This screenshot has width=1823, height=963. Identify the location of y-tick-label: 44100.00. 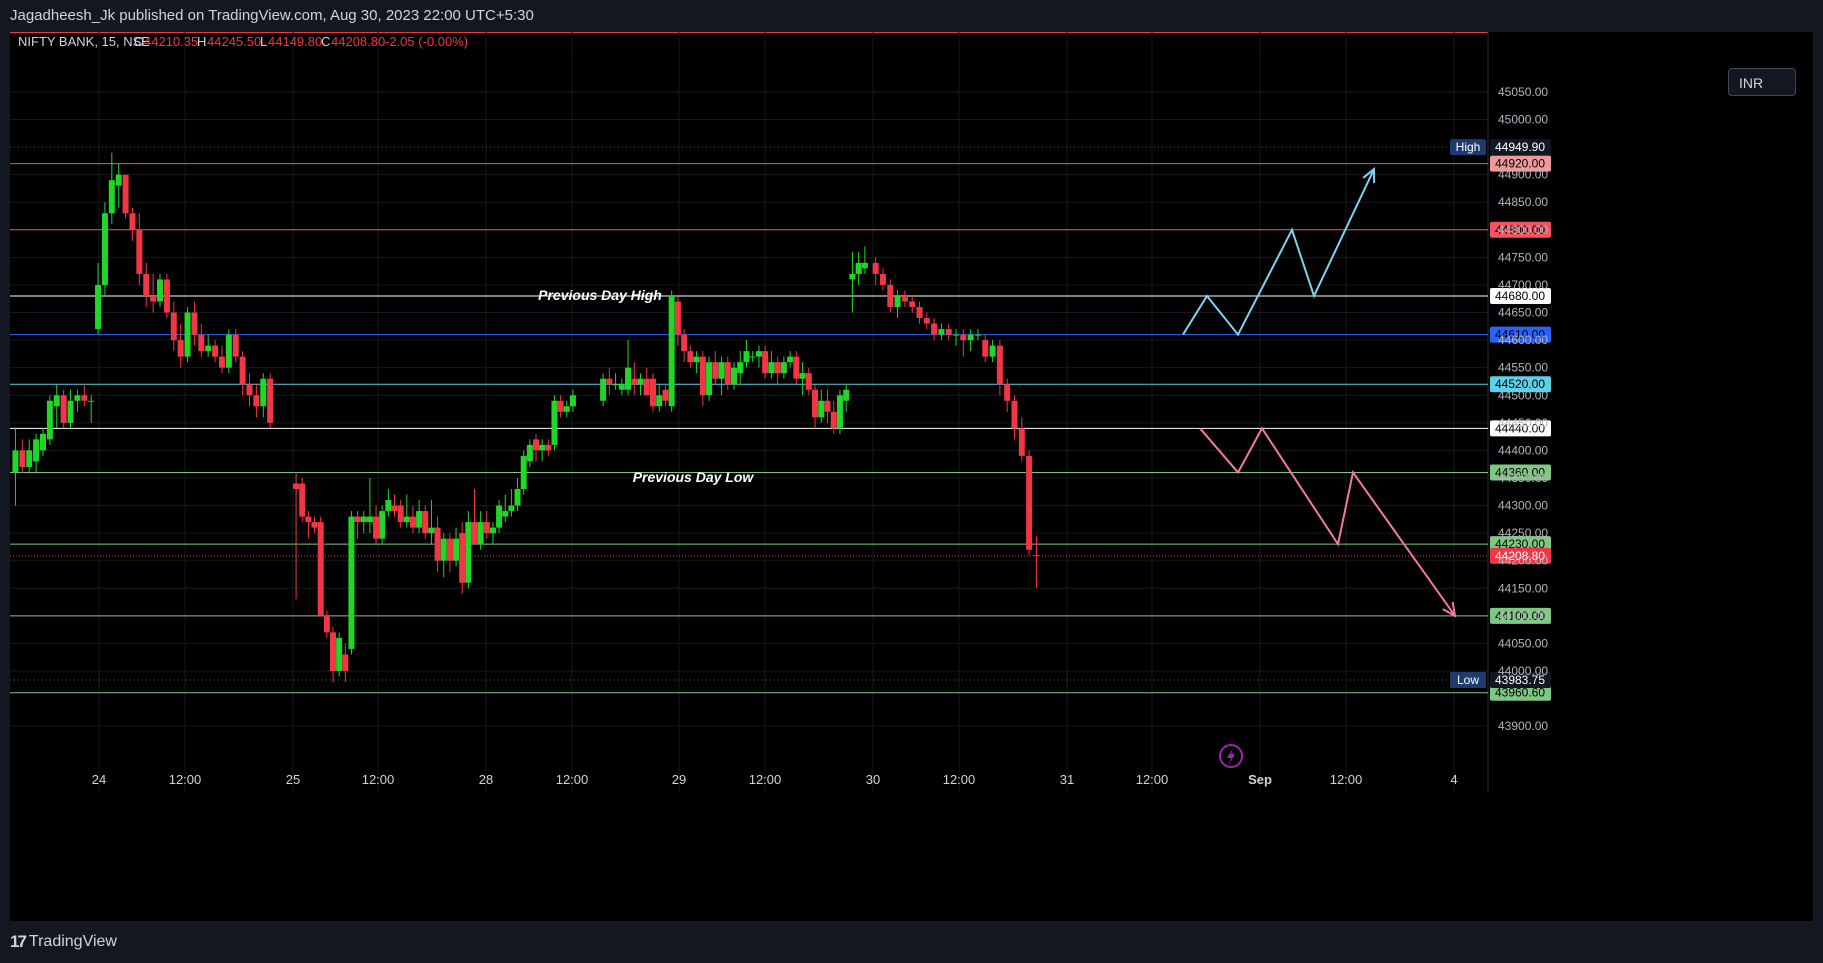
(1523, 616).